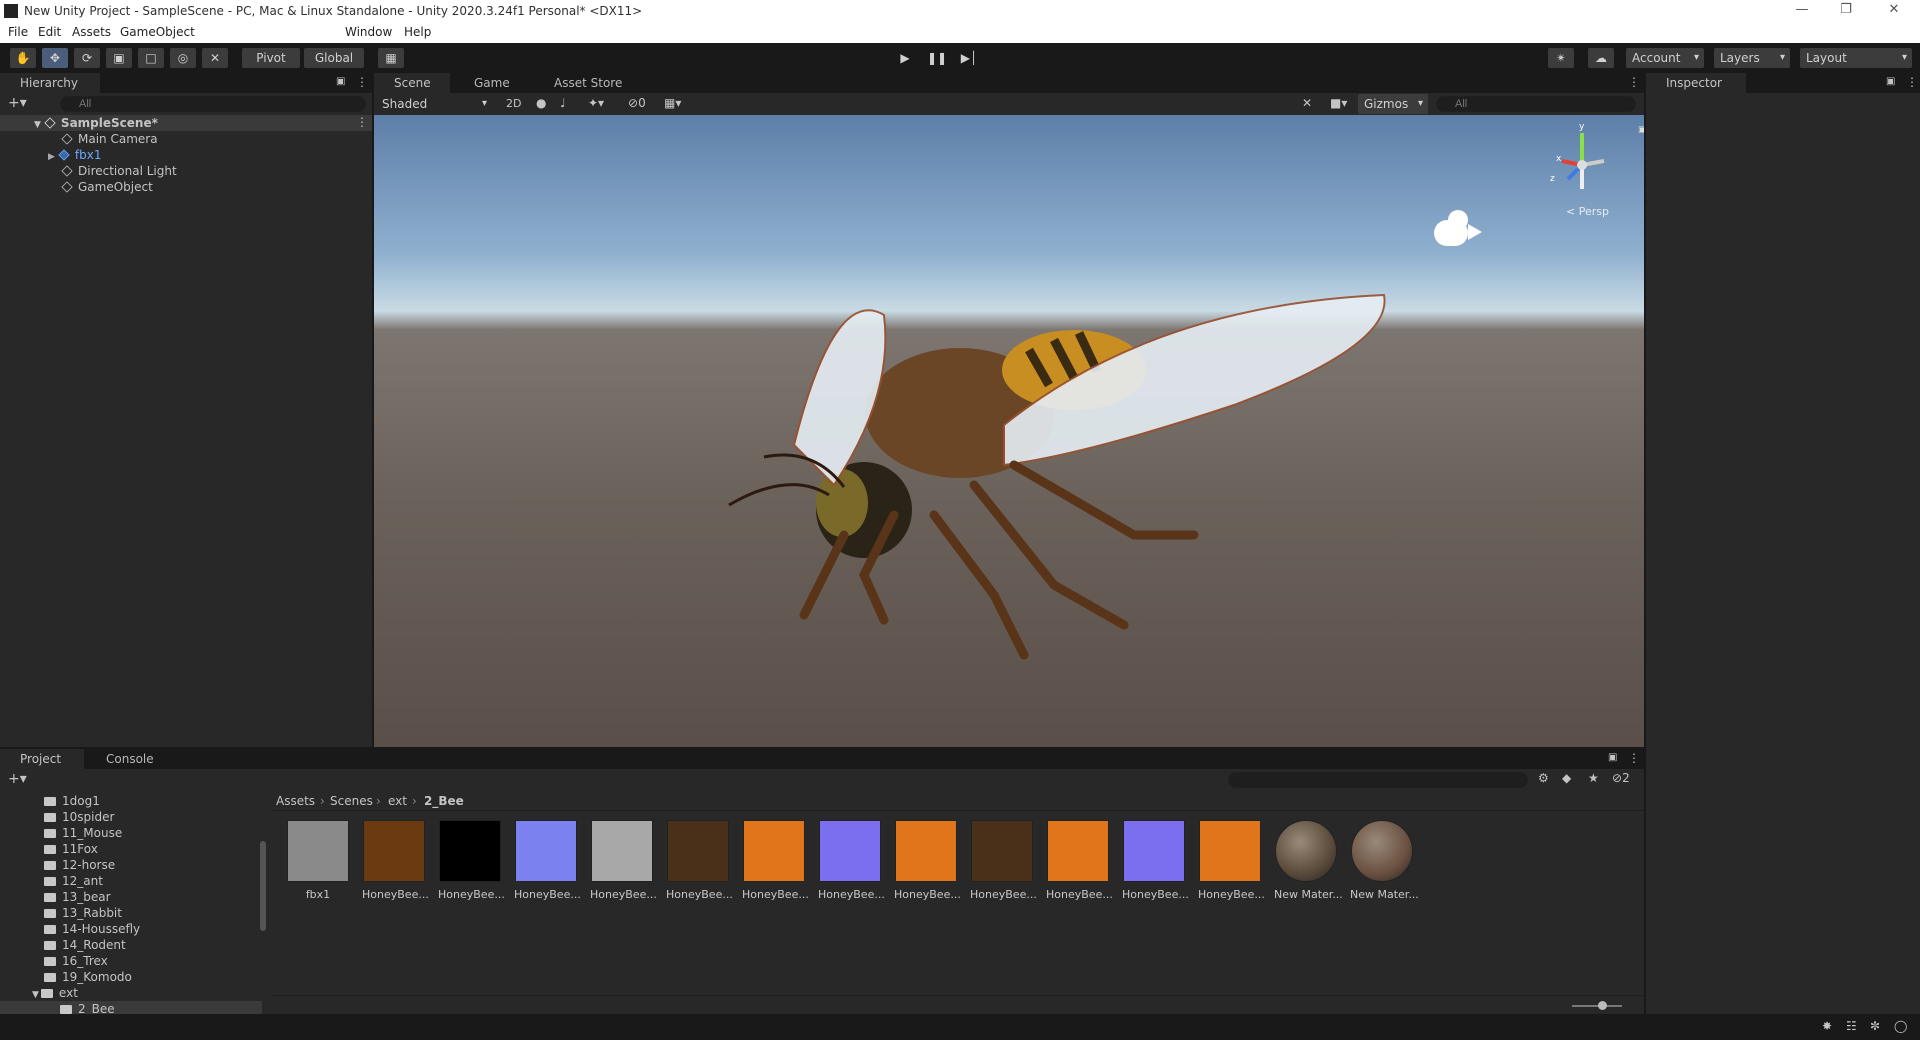 The width and height of the screenshot is (1920, 1040). Describe the element at coordinates (1665, 58) in the screenshot. I see `account-dropdown: Account` at that location.